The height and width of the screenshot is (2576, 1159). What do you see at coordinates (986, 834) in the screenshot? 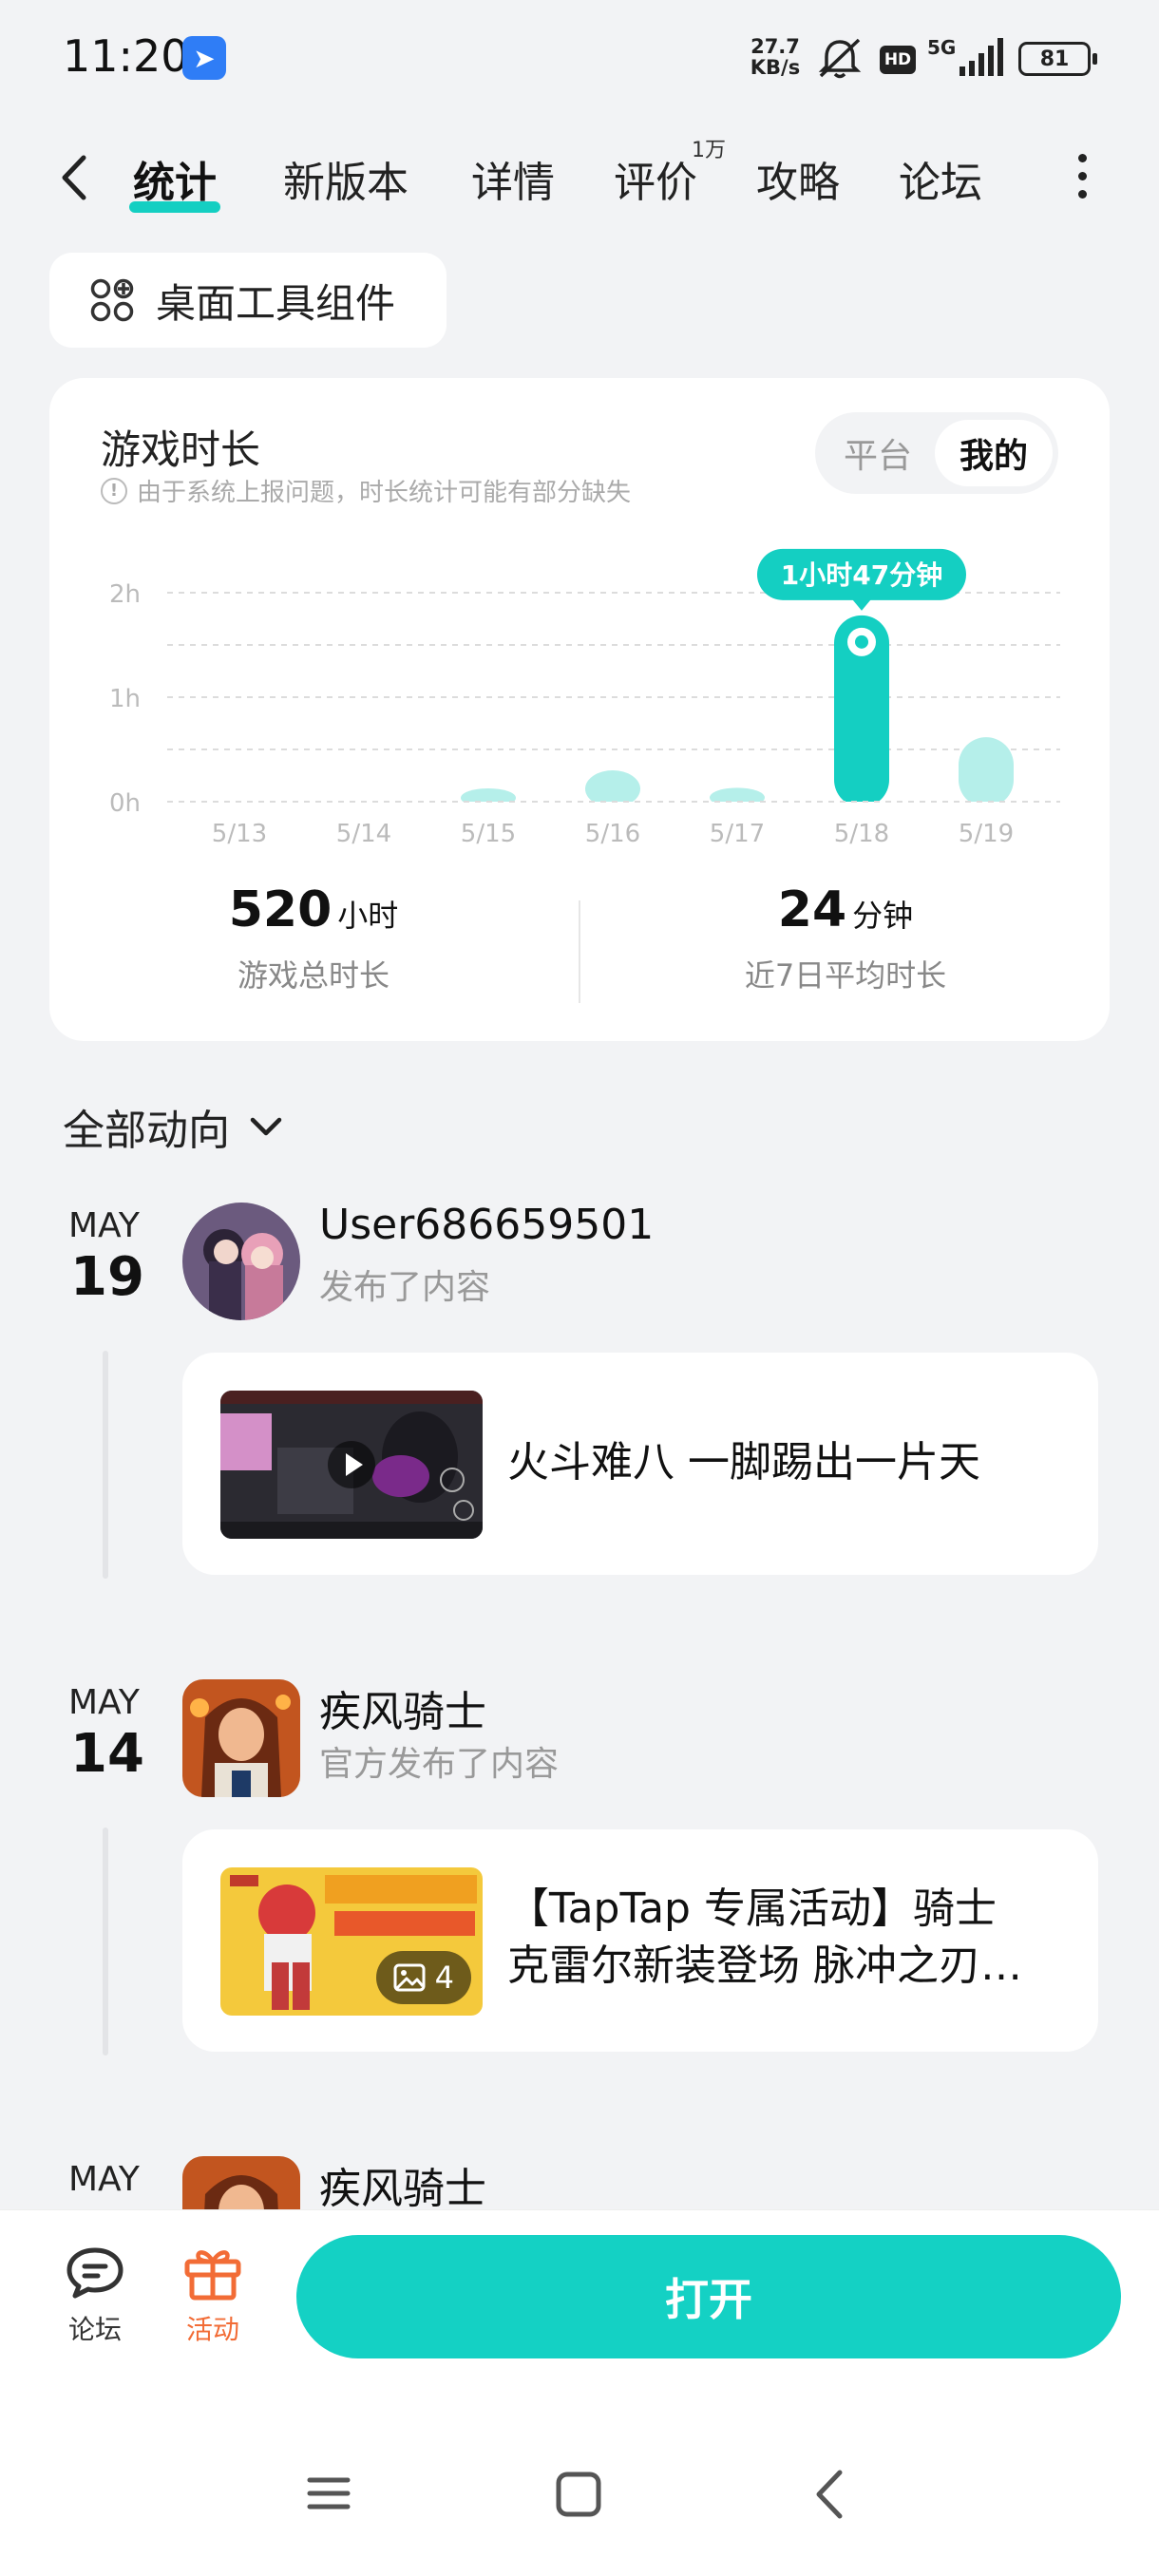
I see `x-tick-label: 5/19` at bounding box center [986, 834].